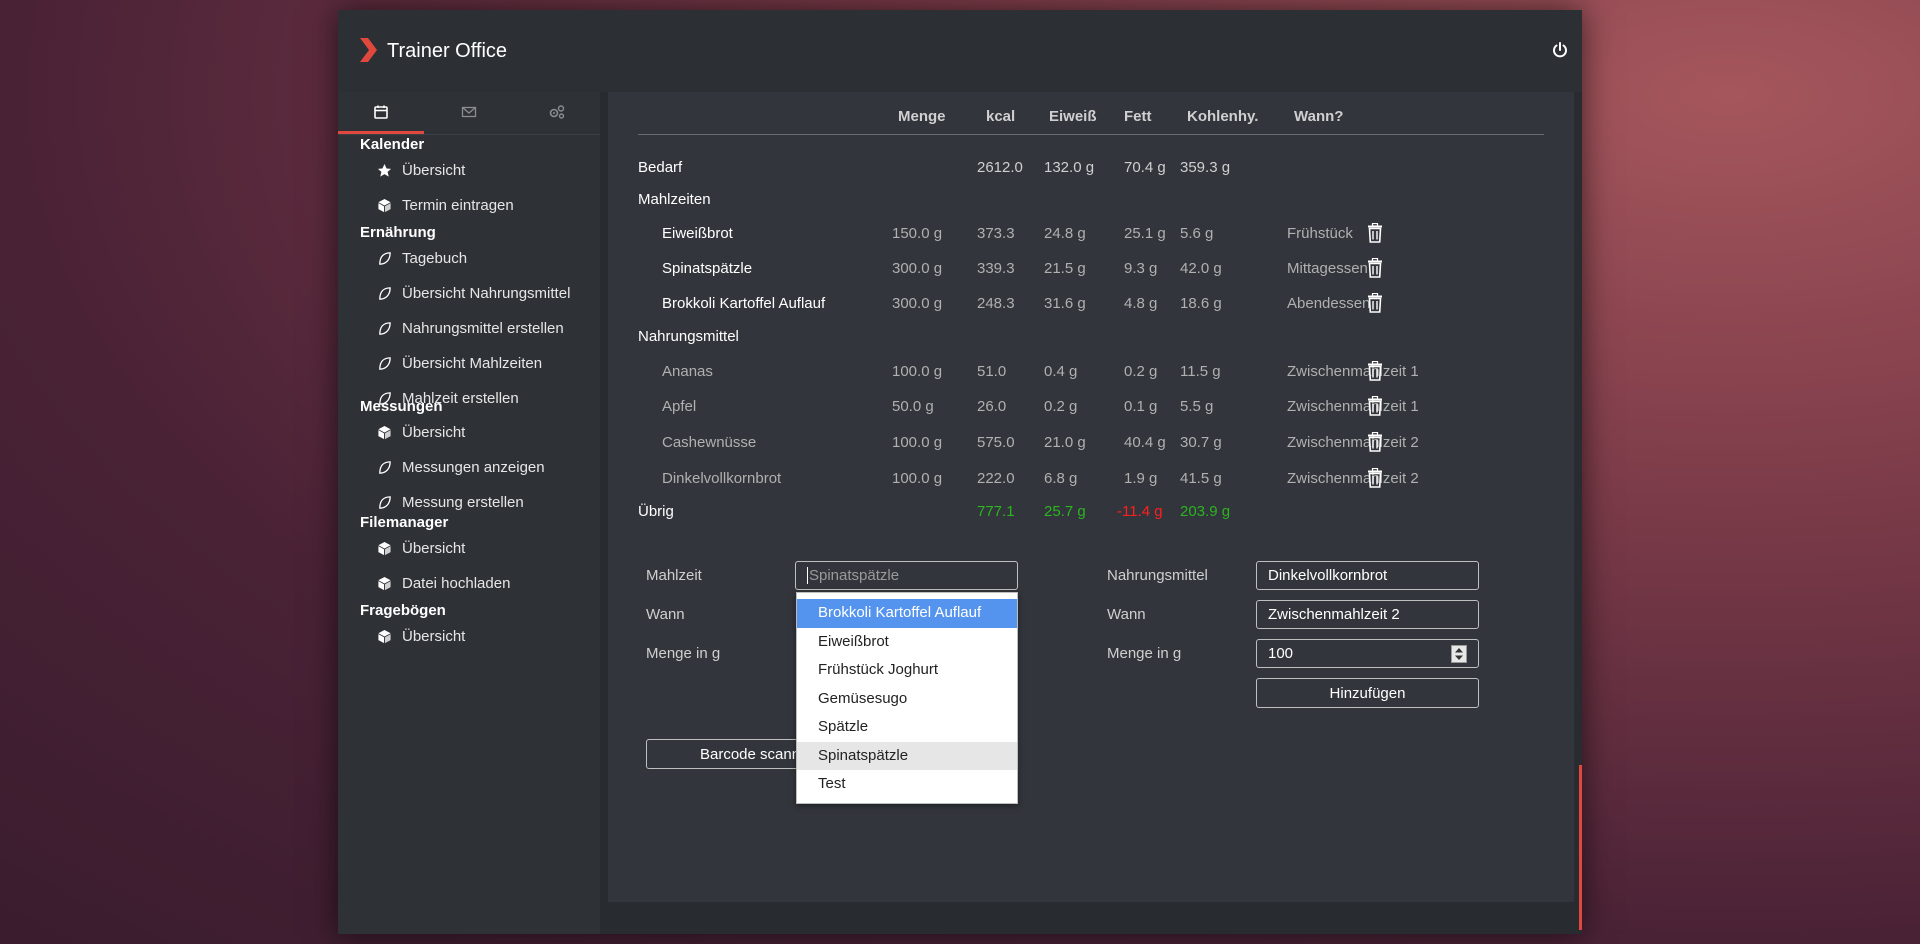 Image resolution: width=1920 pixels, height=944 pixels. Describe the element at coordinates (1061, 406) in the screenshot. I see `food-eiweiss: 0.2 g` at that location.